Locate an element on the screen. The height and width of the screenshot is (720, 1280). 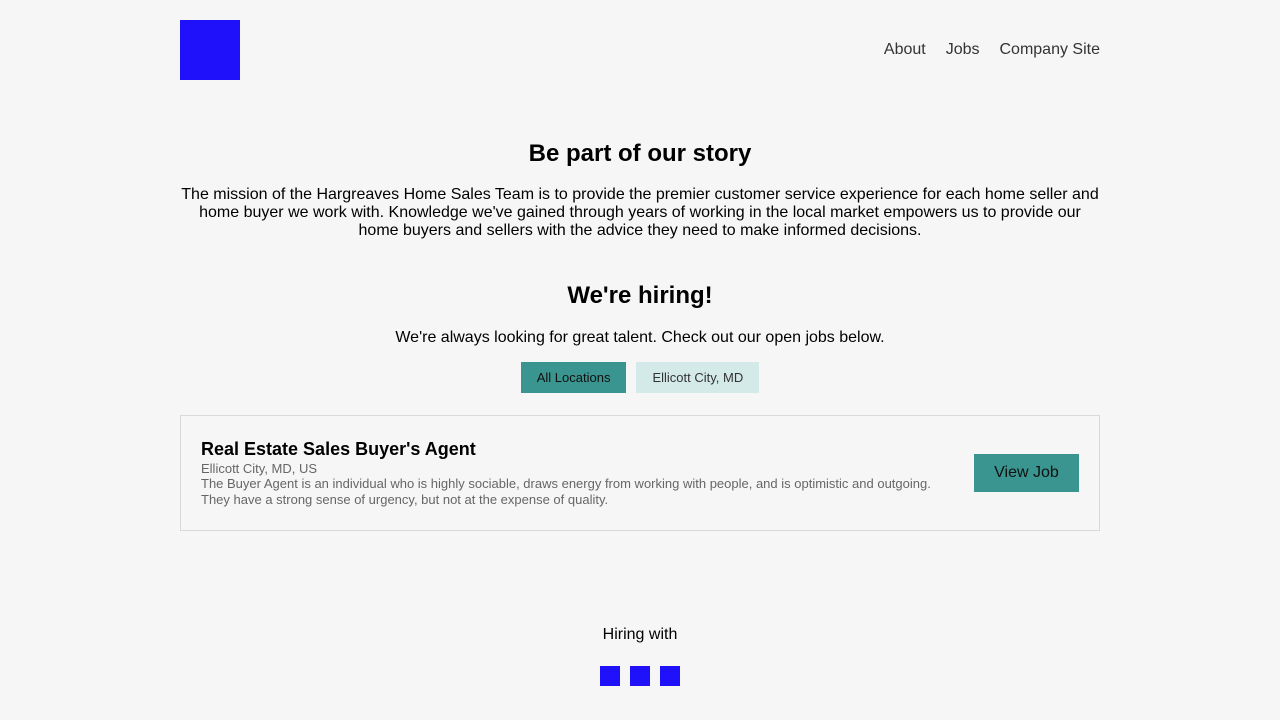
location-filters: All Locations Ellicott City, MD is located at coordinates (640, 377).